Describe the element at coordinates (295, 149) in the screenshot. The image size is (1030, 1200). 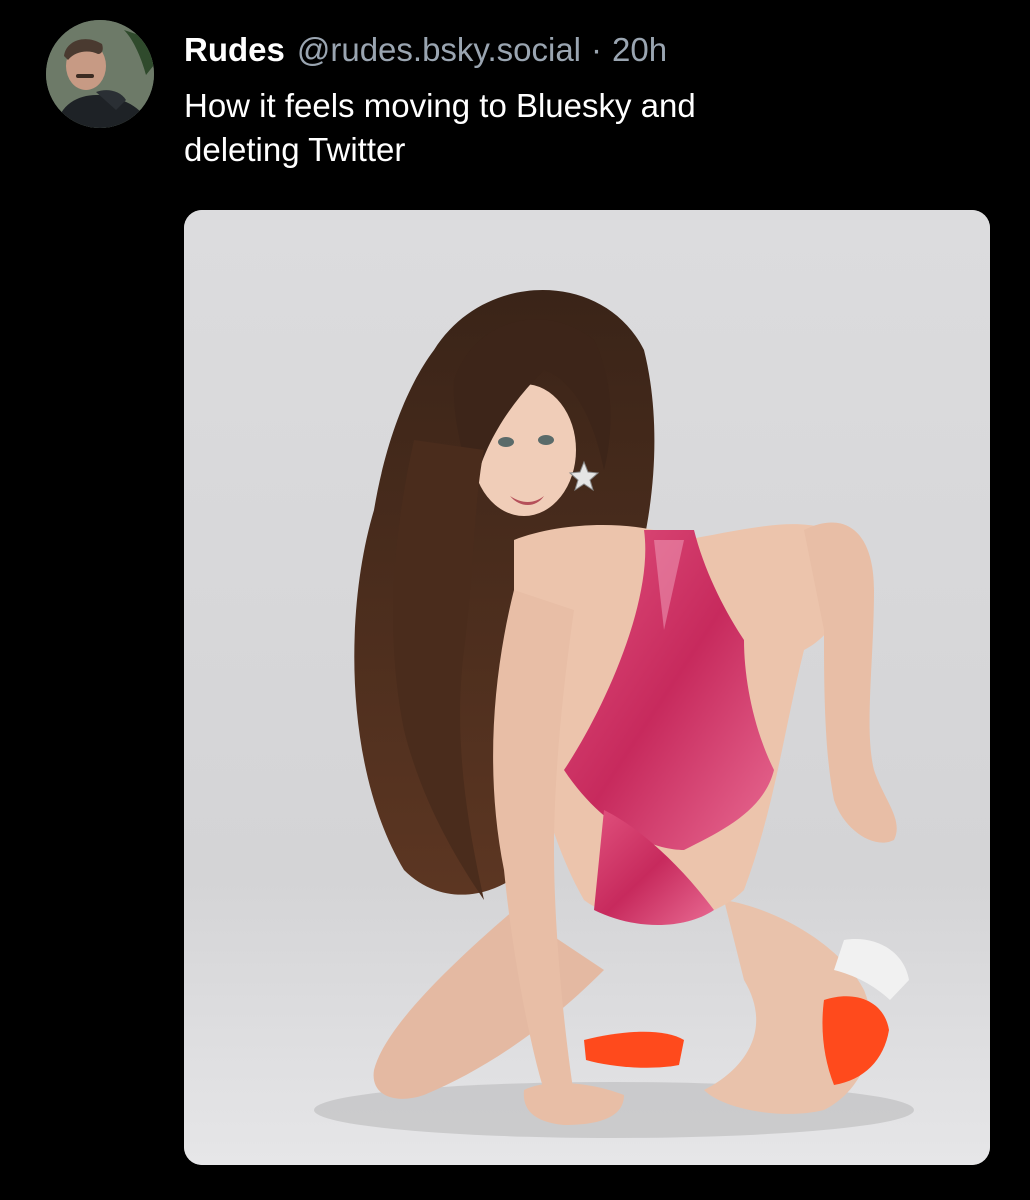
I see `post-text-line: deleting Twitter` at that location.